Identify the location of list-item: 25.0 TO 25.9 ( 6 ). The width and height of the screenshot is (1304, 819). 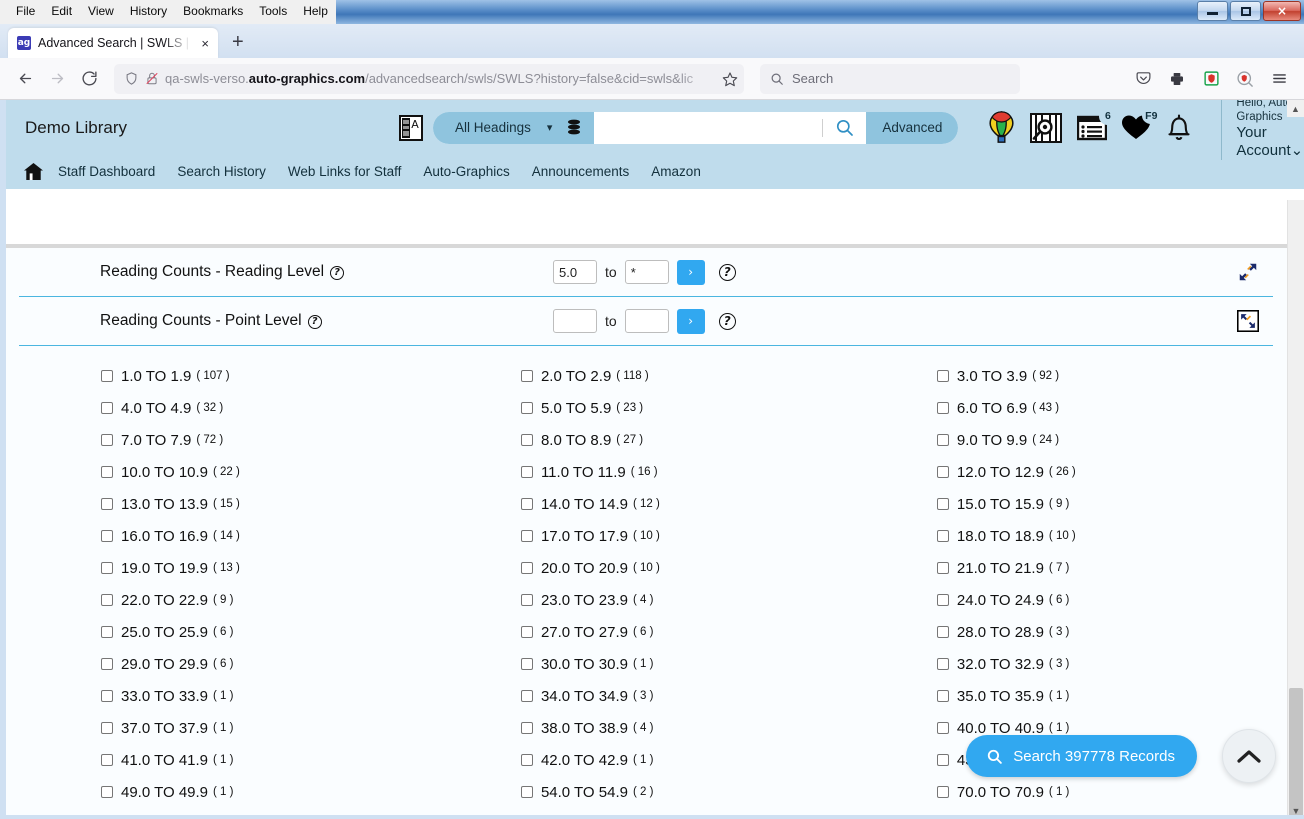
(269, 632).